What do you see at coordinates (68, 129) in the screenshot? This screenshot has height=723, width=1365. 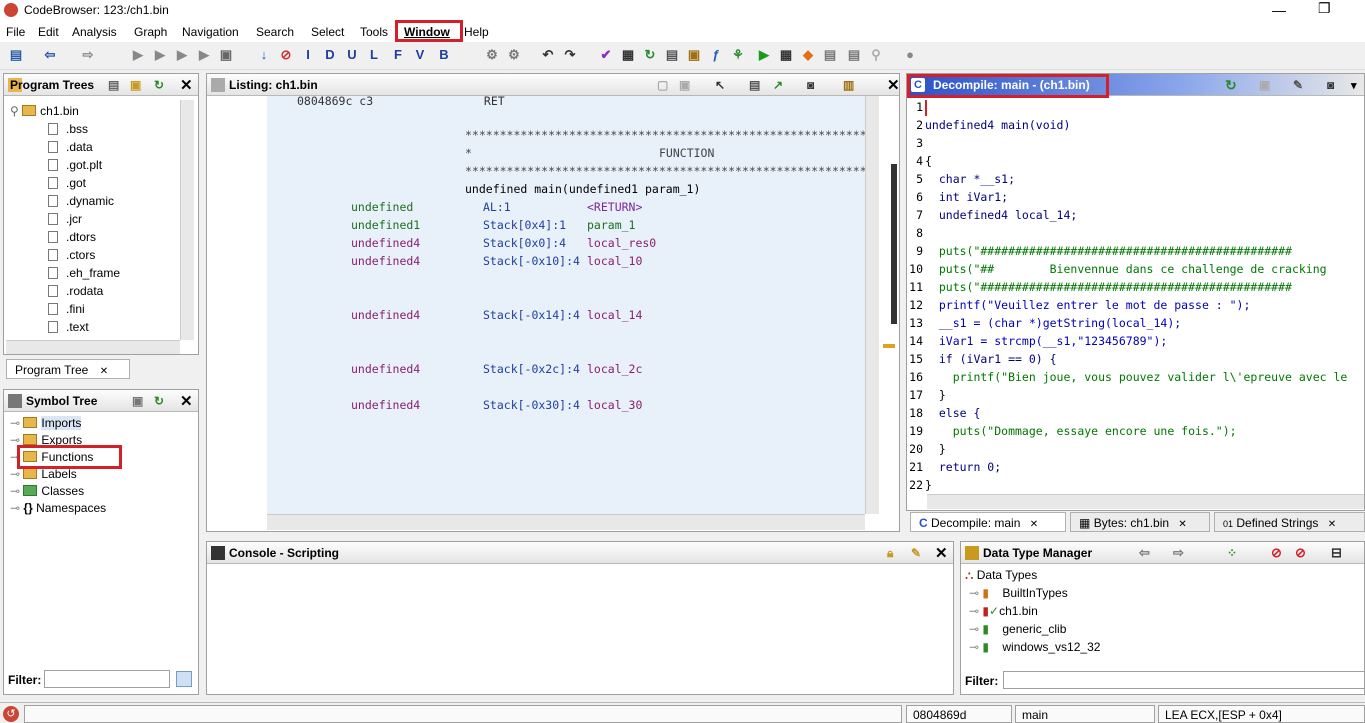 I see `tree-item-bss: .bss` at bounding box center [68, 129].